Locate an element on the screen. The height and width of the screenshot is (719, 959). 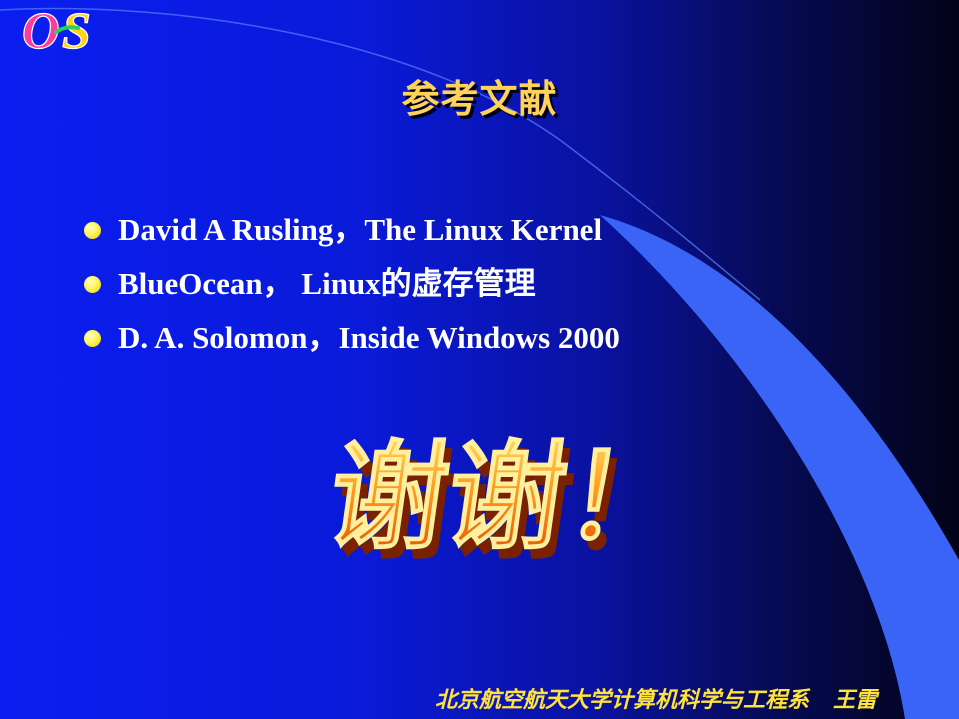
footer: 北京航空航天大学计算机科学与工程系 王雷 is located at coordinates (656, 698).